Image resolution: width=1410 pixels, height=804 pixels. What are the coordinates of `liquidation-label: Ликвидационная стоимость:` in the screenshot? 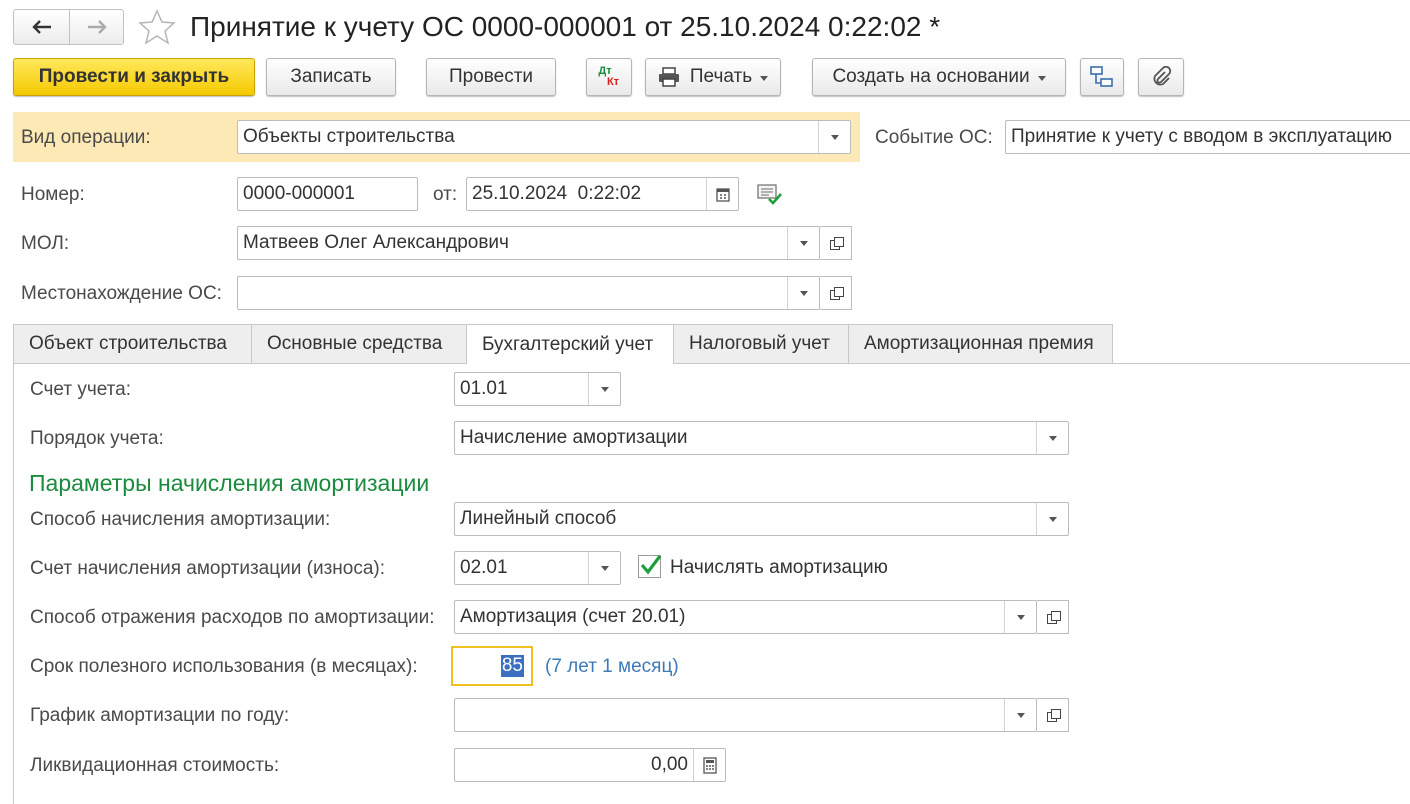 It's located at (155, 765).